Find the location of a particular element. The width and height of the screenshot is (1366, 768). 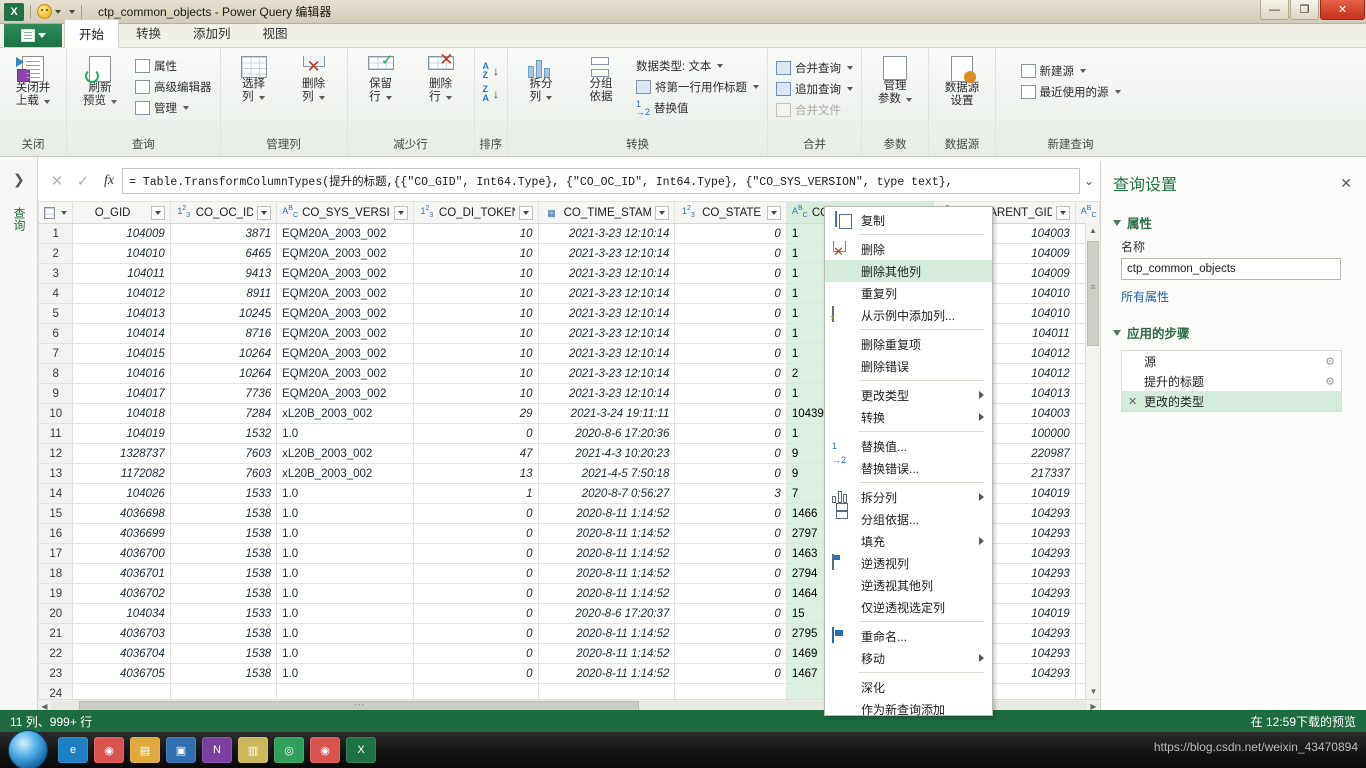

cell-co-di-token: 1 is located at coordinates (475, 493).